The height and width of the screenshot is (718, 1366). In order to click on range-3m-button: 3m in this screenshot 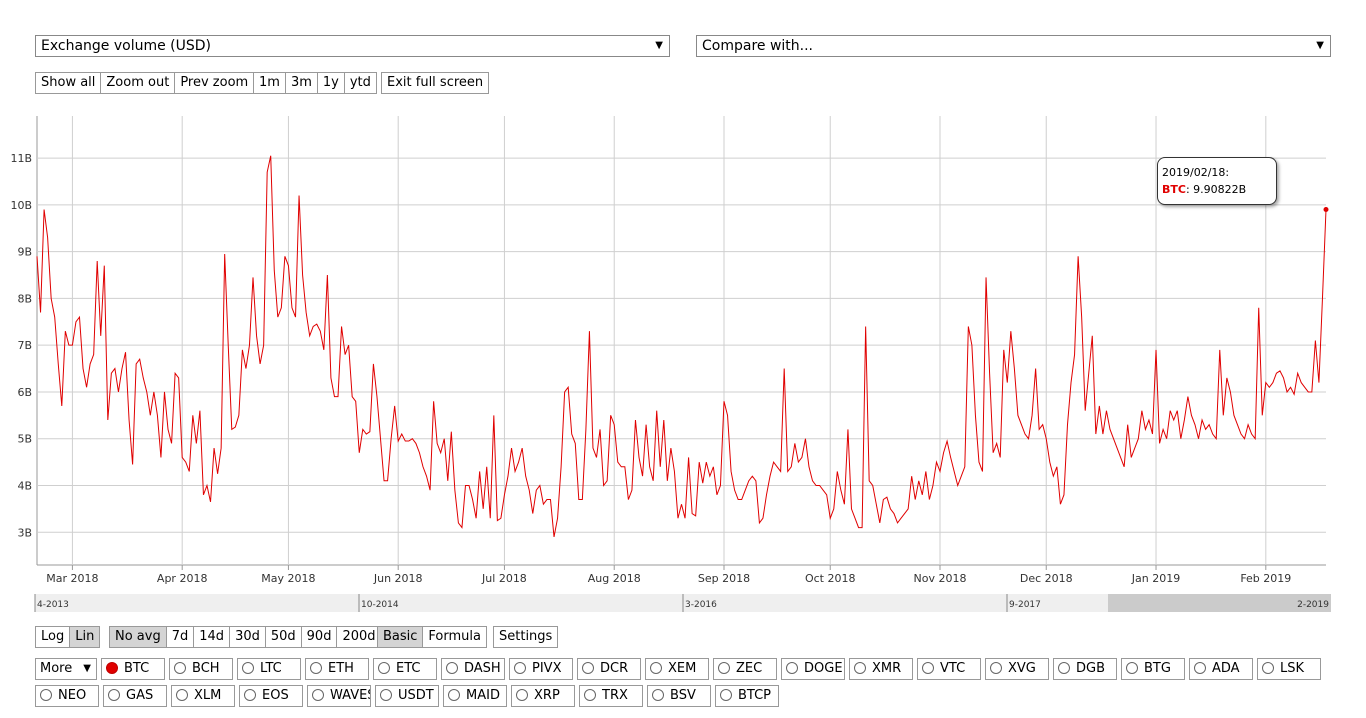, I will do `click(301, 83)`.